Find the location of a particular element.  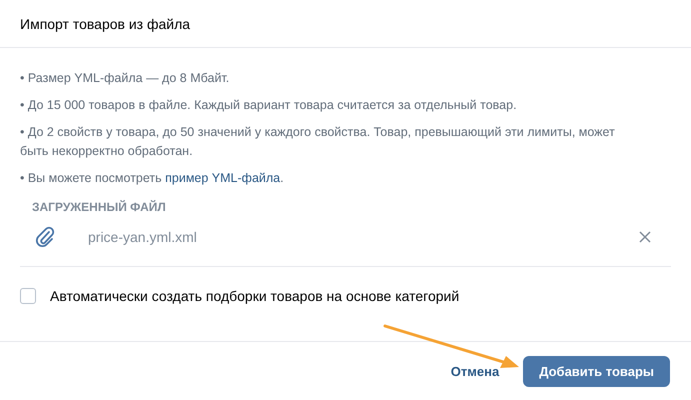

file-name: price-yan.yml.xml is located at coordinates (143, 237).